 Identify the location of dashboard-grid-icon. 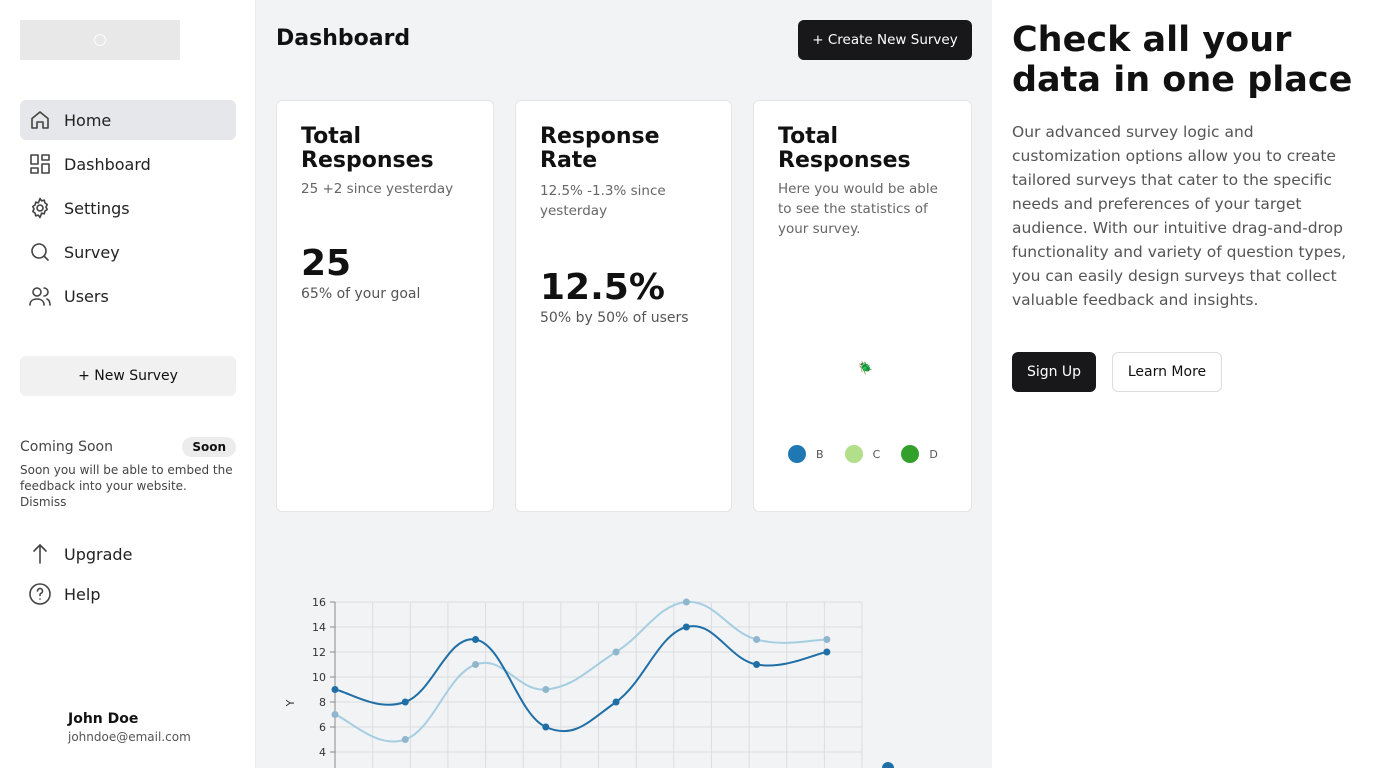
(40, 164).